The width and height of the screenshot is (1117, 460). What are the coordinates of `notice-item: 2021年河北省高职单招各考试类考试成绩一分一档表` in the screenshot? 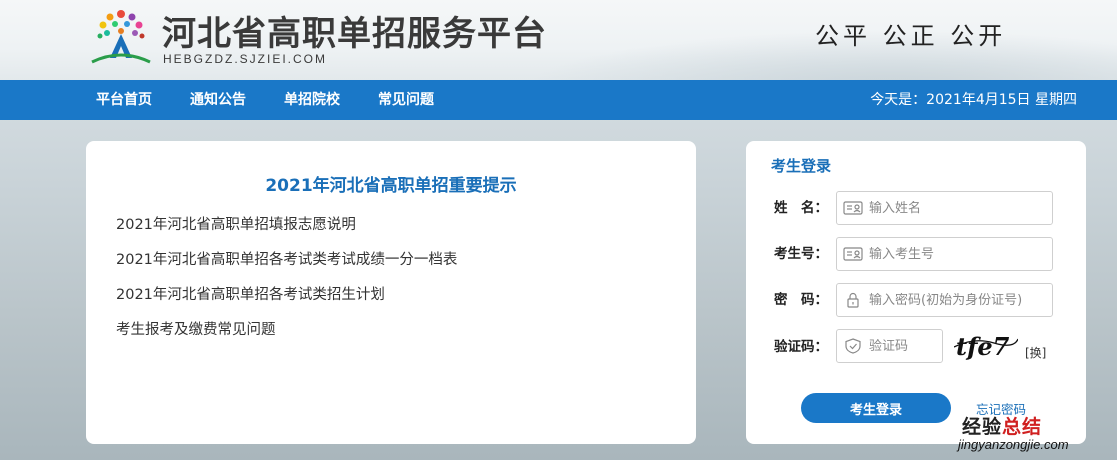 It's located at (286, 265).